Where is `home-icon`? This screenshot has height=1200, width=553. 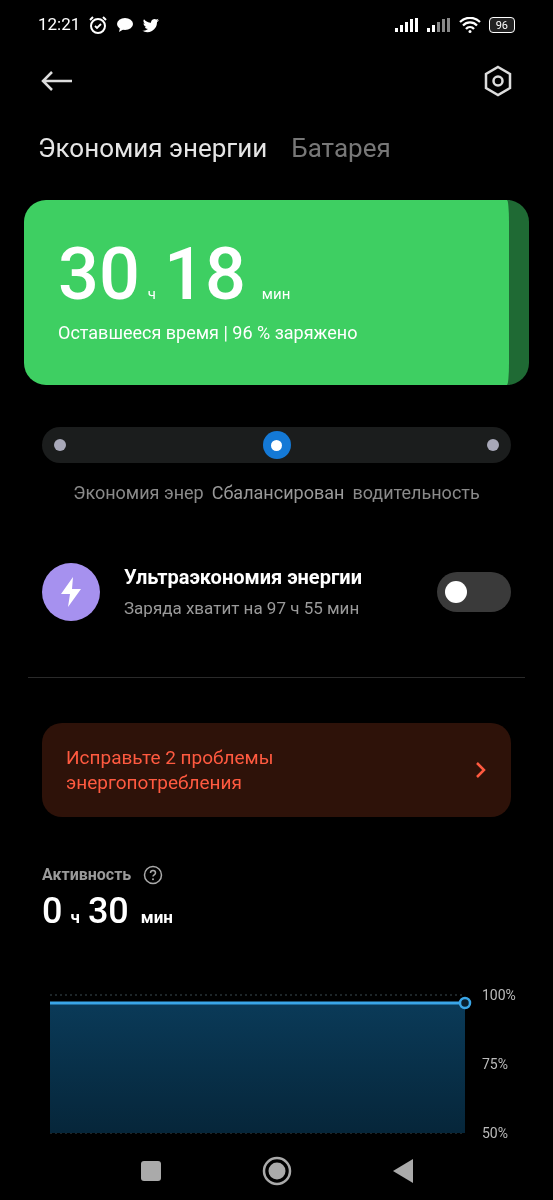
home-icon is located at coordinates (276, 1171).